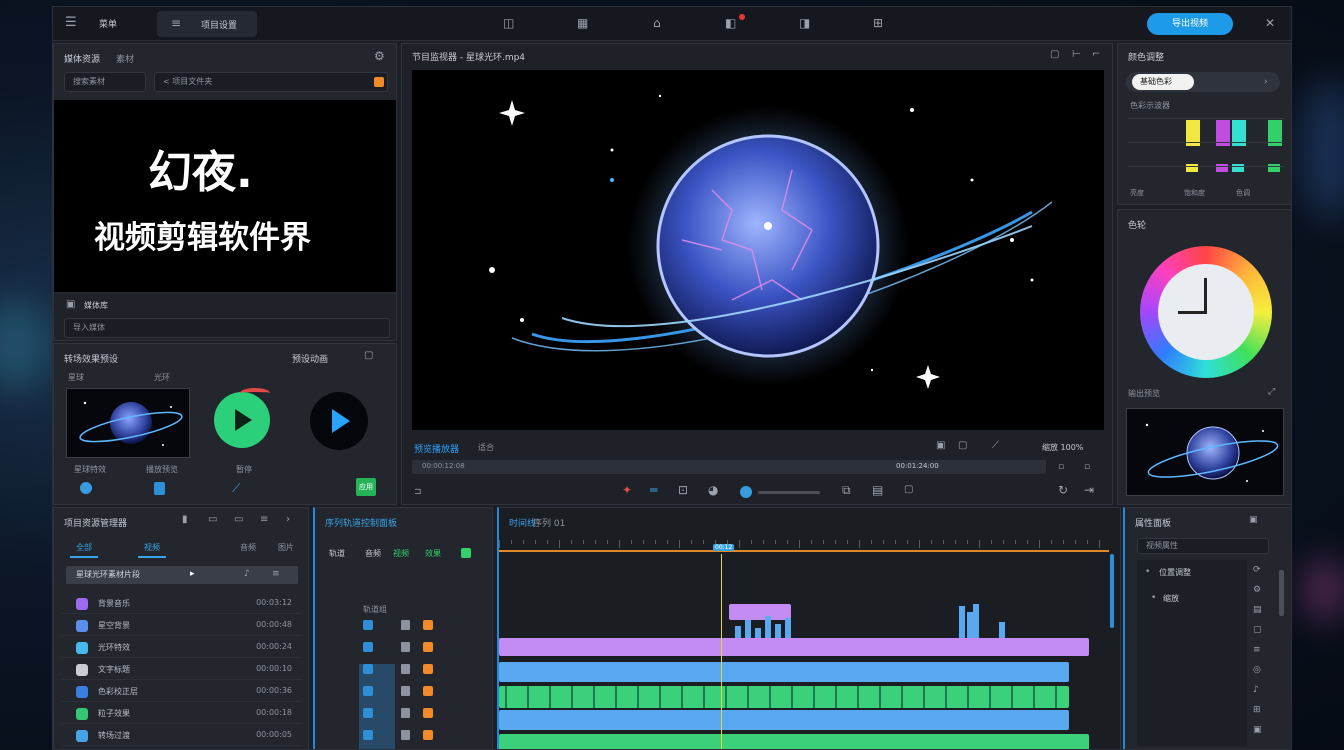 The width and height of the screenshot is (1344, 750). Describe the element at coordinates (1171, 598) in the screenshot. I see `prop-item-2: 缩放` at that location.